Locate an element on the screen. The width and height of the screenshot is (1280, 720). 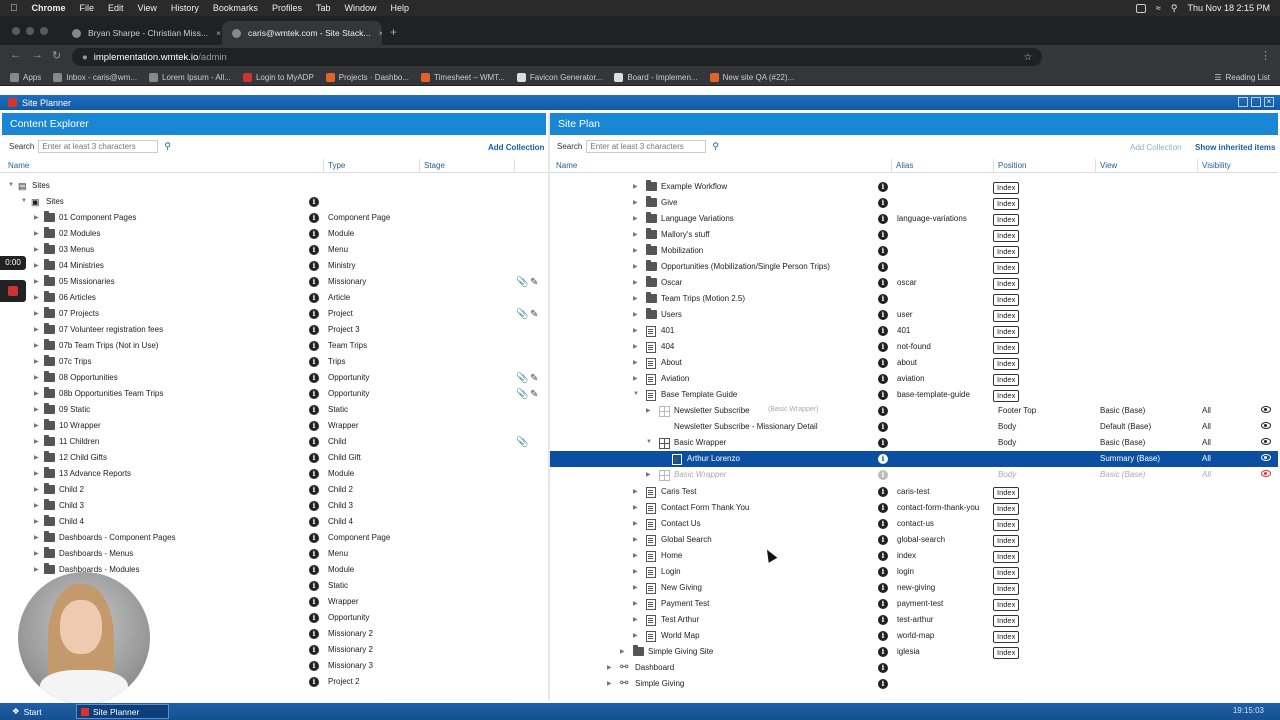
content-explorer-row: ▶ 13 Advance Reports i Module is located at coordinates (274, 474).